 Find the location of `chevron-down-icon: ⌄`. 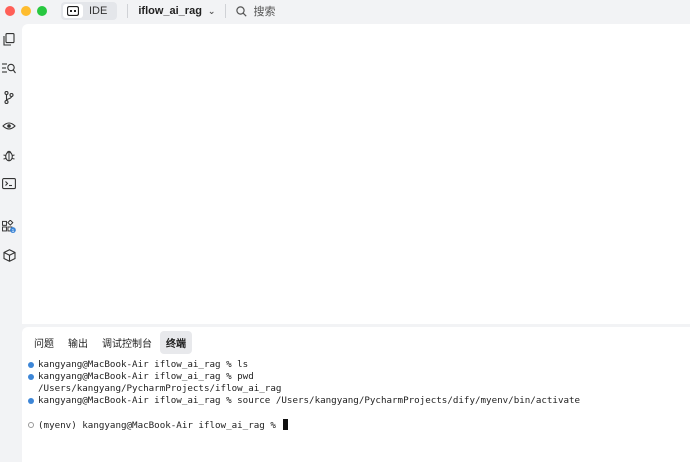

chevron-down-icon: ⌄ is located at coordinates (212, 11).